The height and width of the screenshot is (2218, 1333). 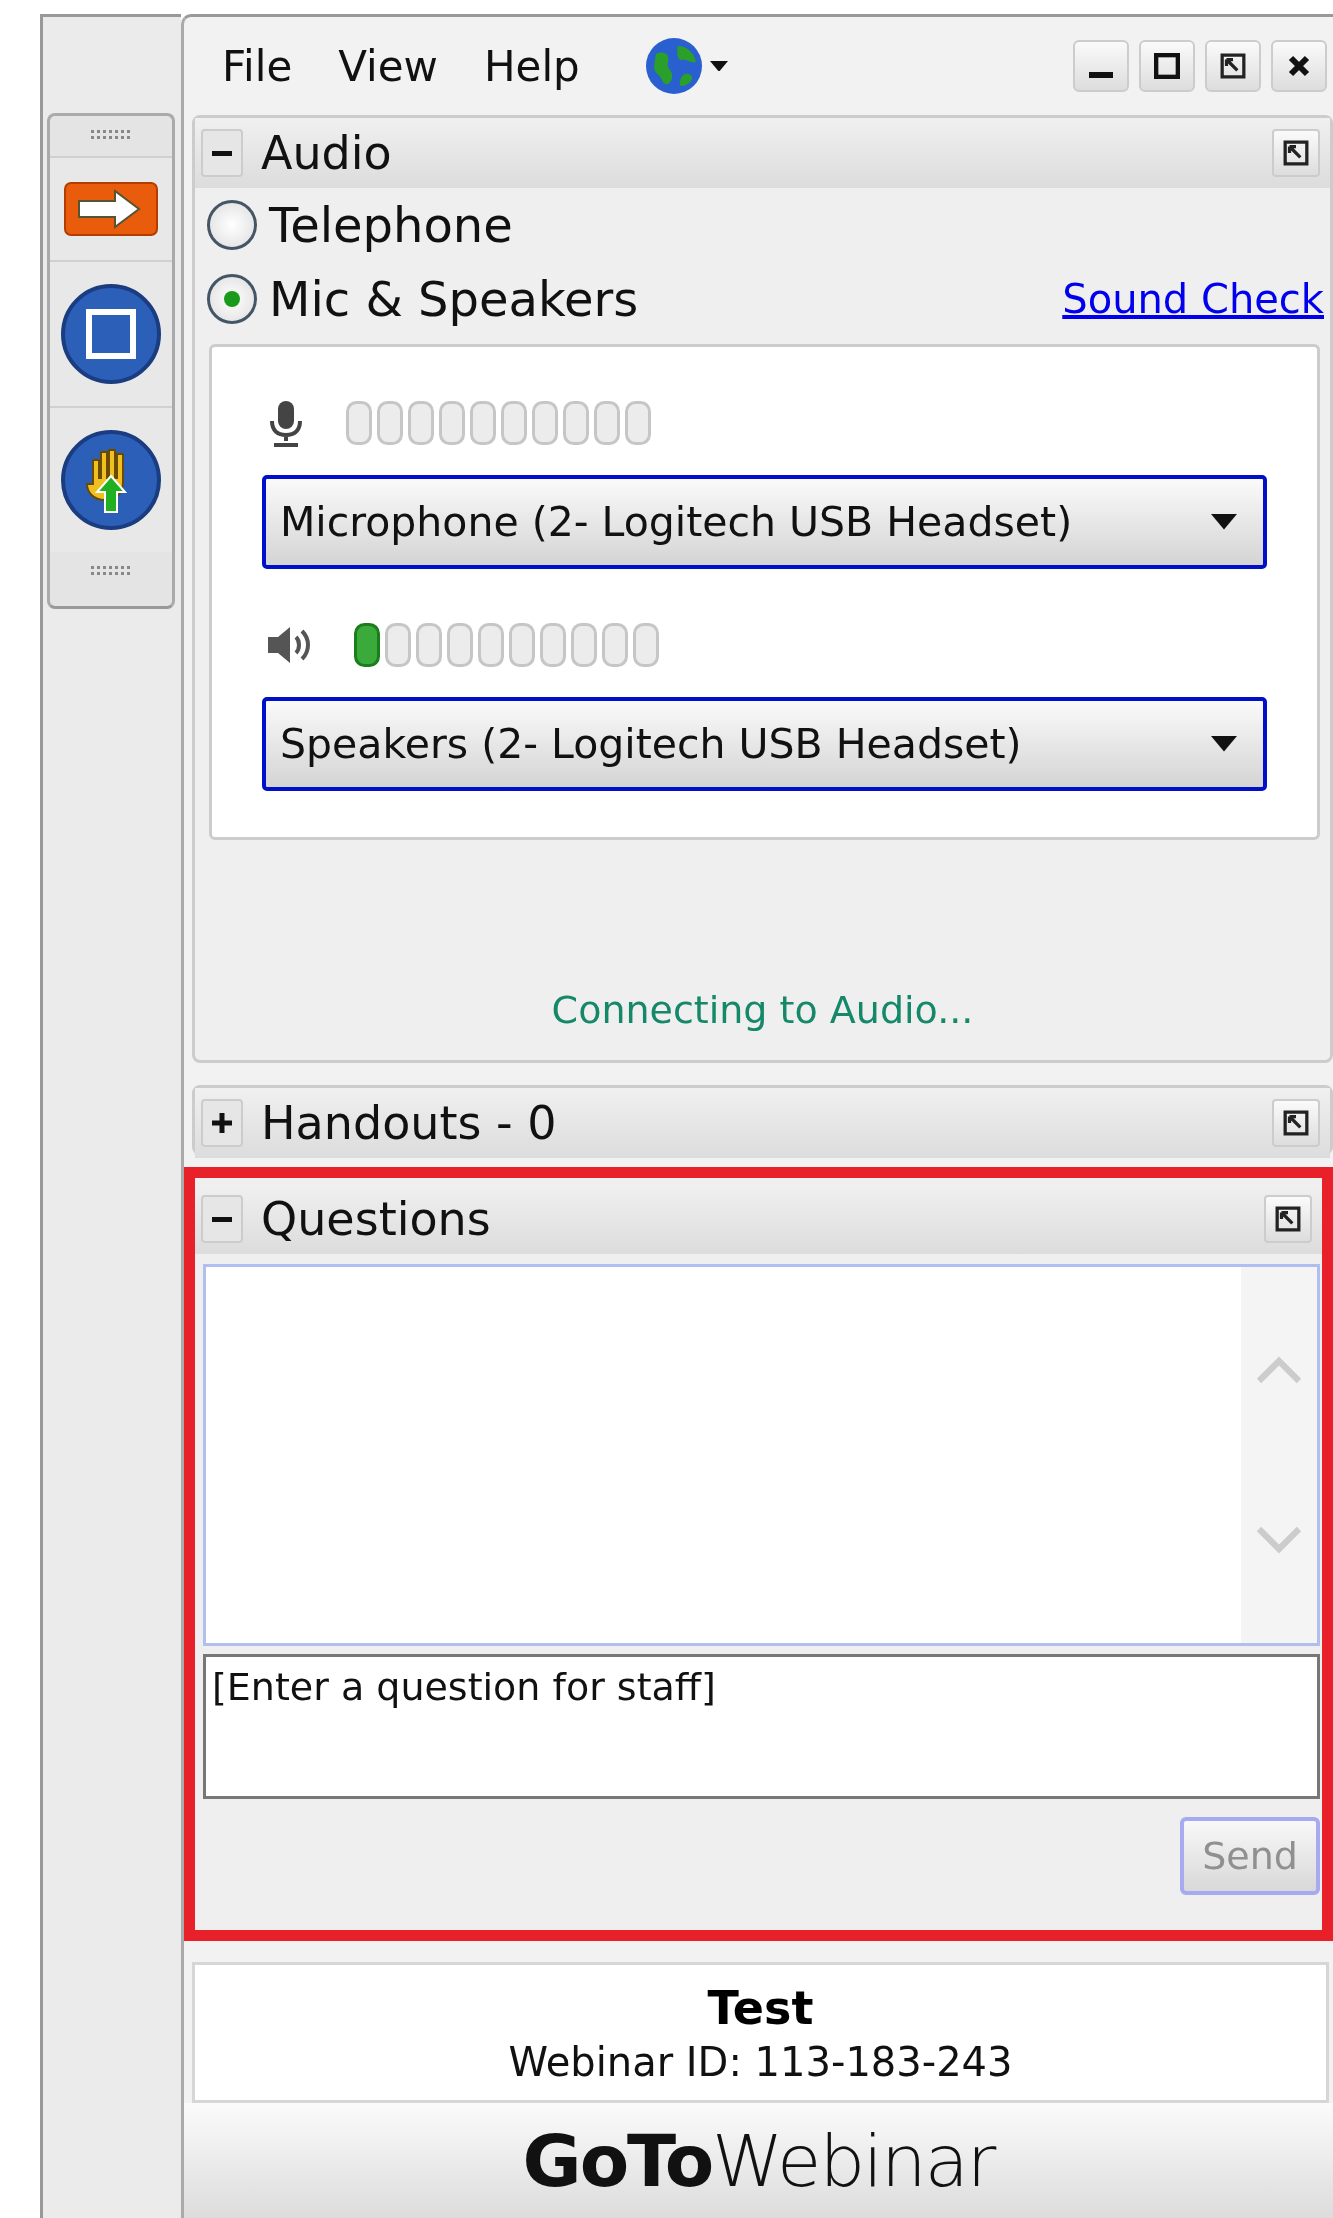 I want to click on maximize-icon, so click(x=1167, y=66).